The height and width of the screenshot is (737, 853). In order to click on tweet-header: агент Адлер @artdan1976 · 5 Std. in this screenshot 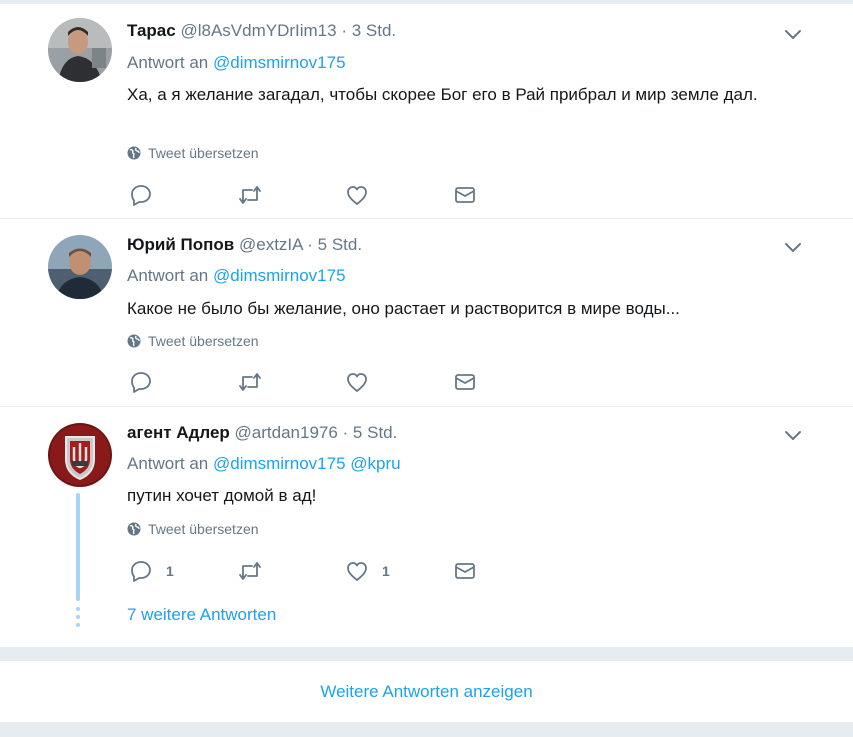, I will do `click(262, 433)`.